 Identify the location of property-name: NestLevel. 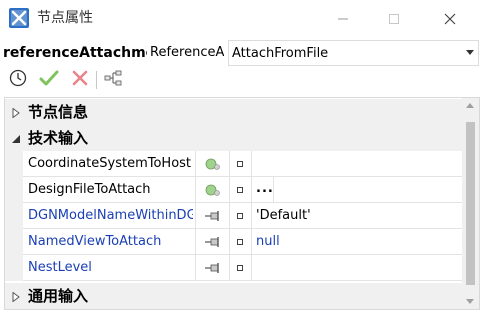
(60, 267).